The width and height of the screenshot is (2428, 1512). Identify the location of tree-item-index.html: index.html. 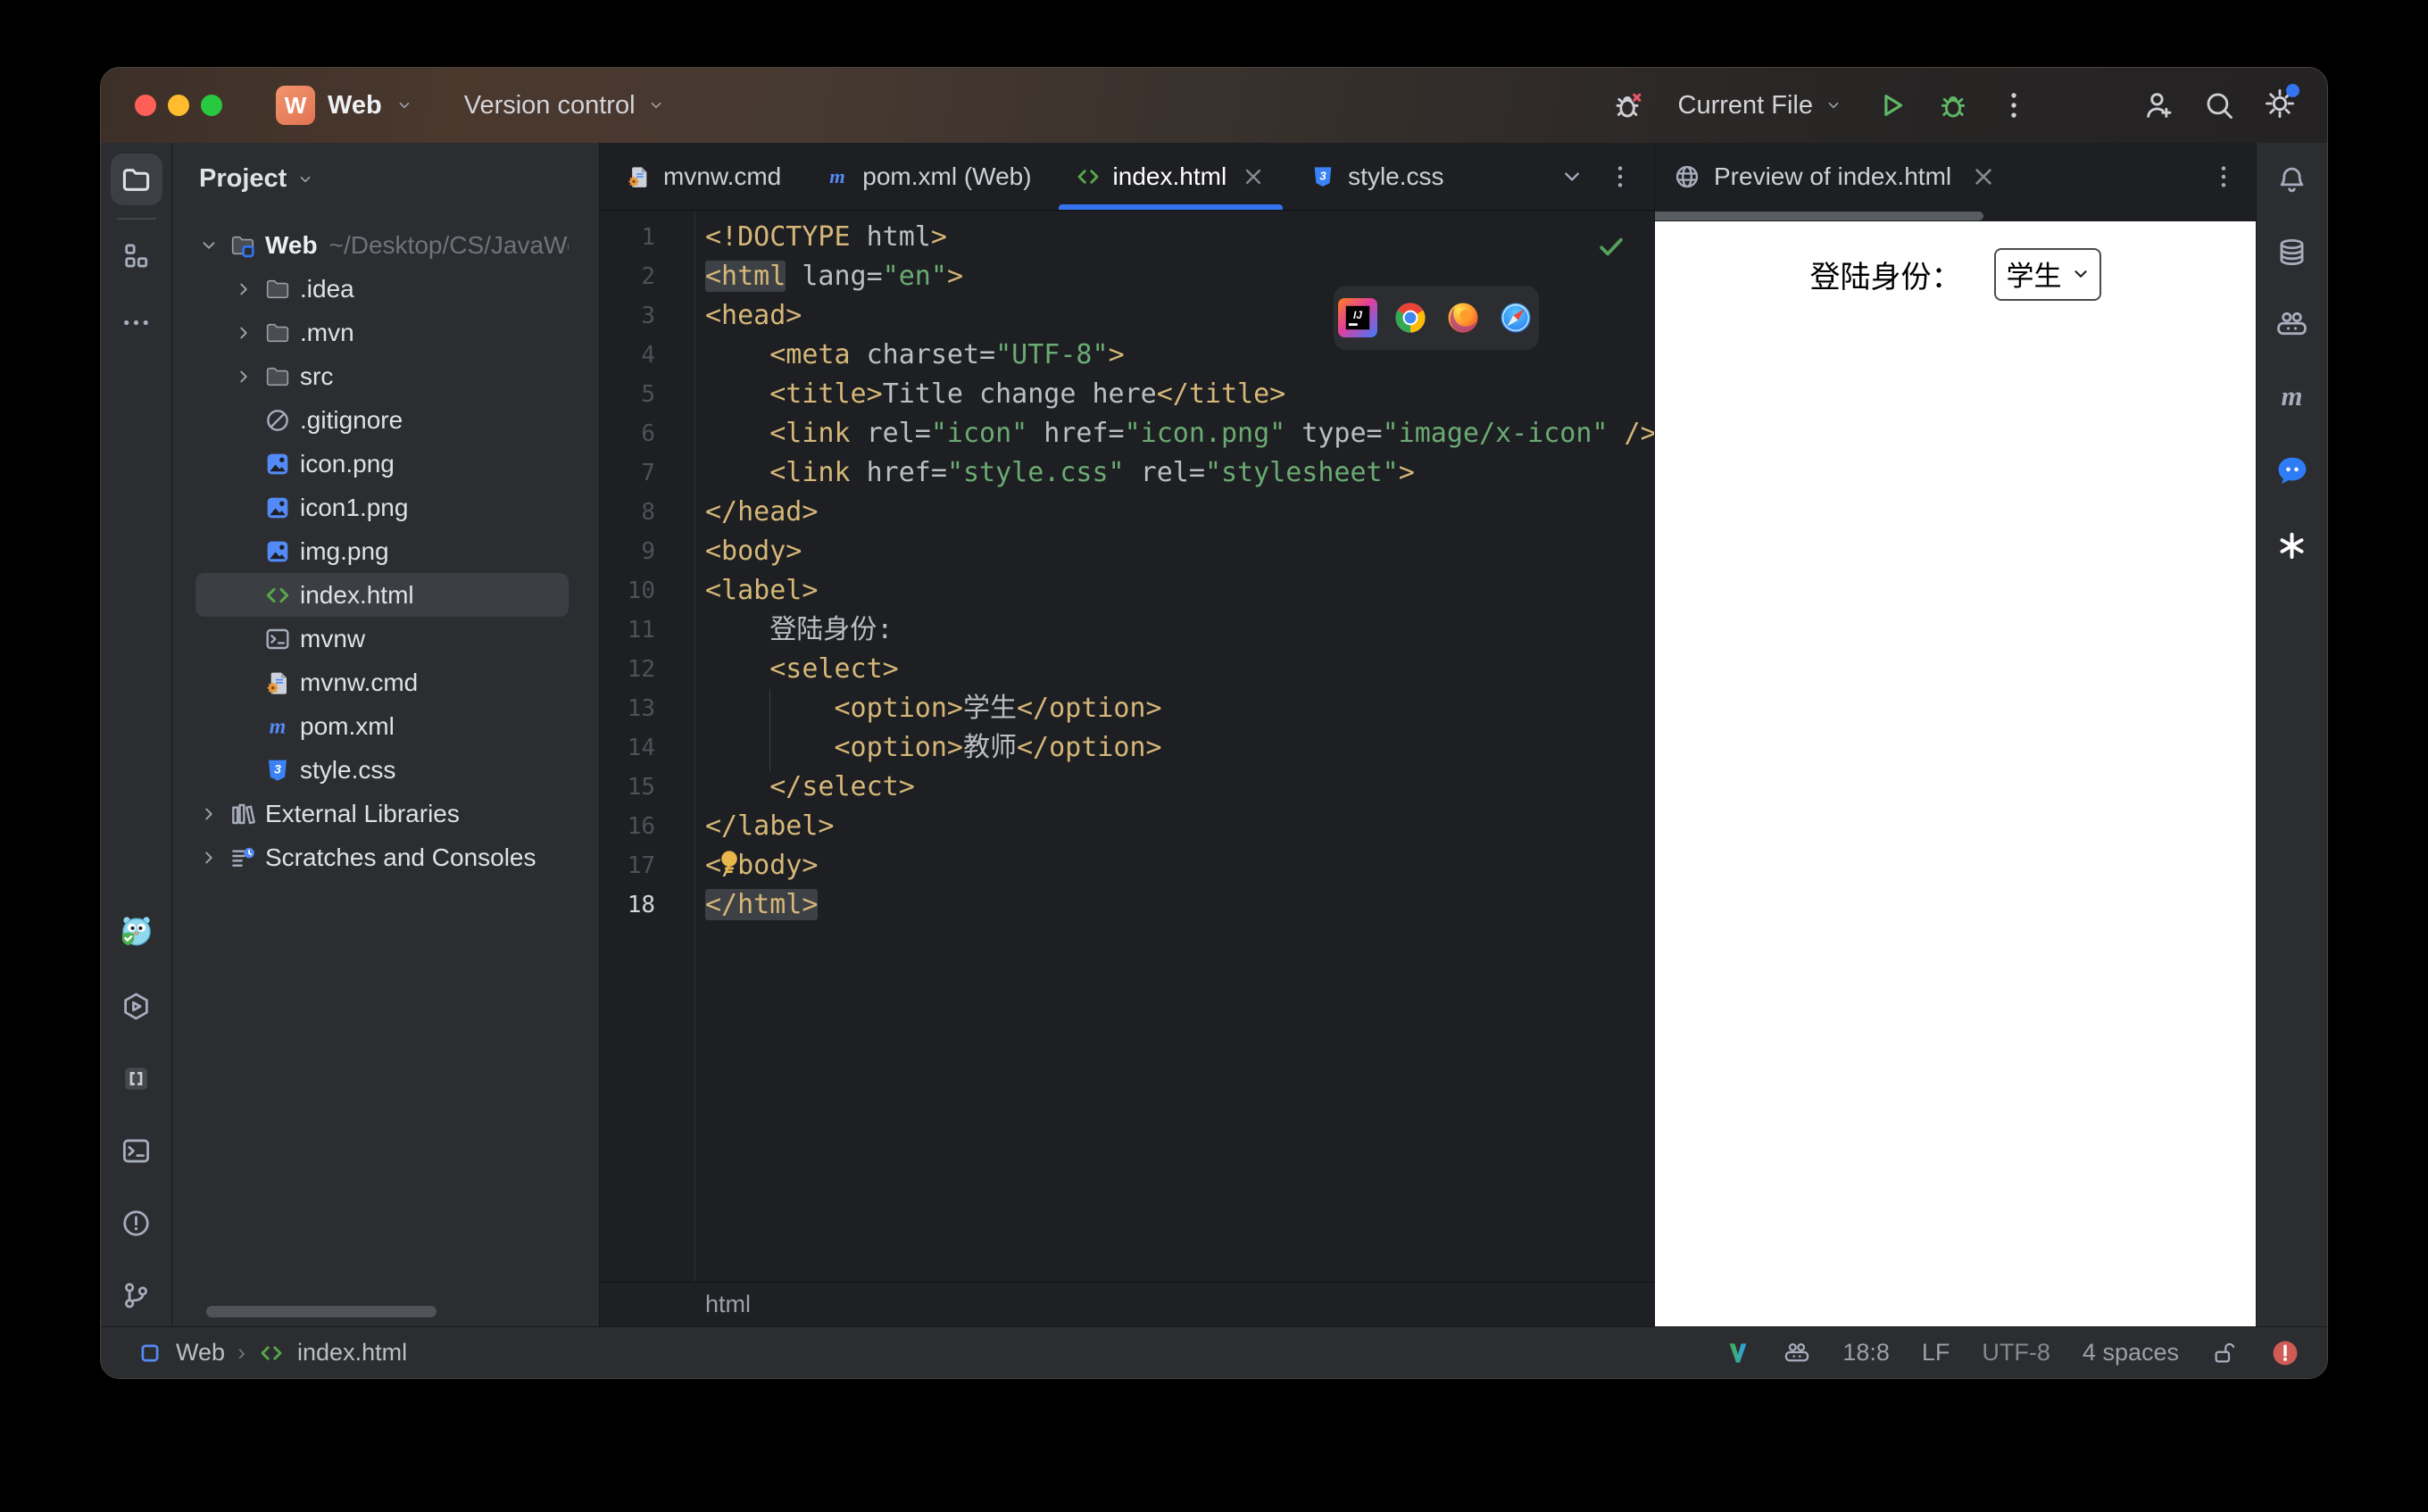
(382, 595).